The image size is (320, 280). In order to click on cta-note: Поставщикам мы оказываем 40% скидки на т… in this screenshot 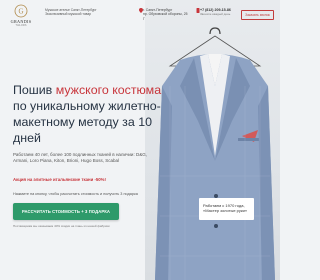, I will do `click(61, 226)`.